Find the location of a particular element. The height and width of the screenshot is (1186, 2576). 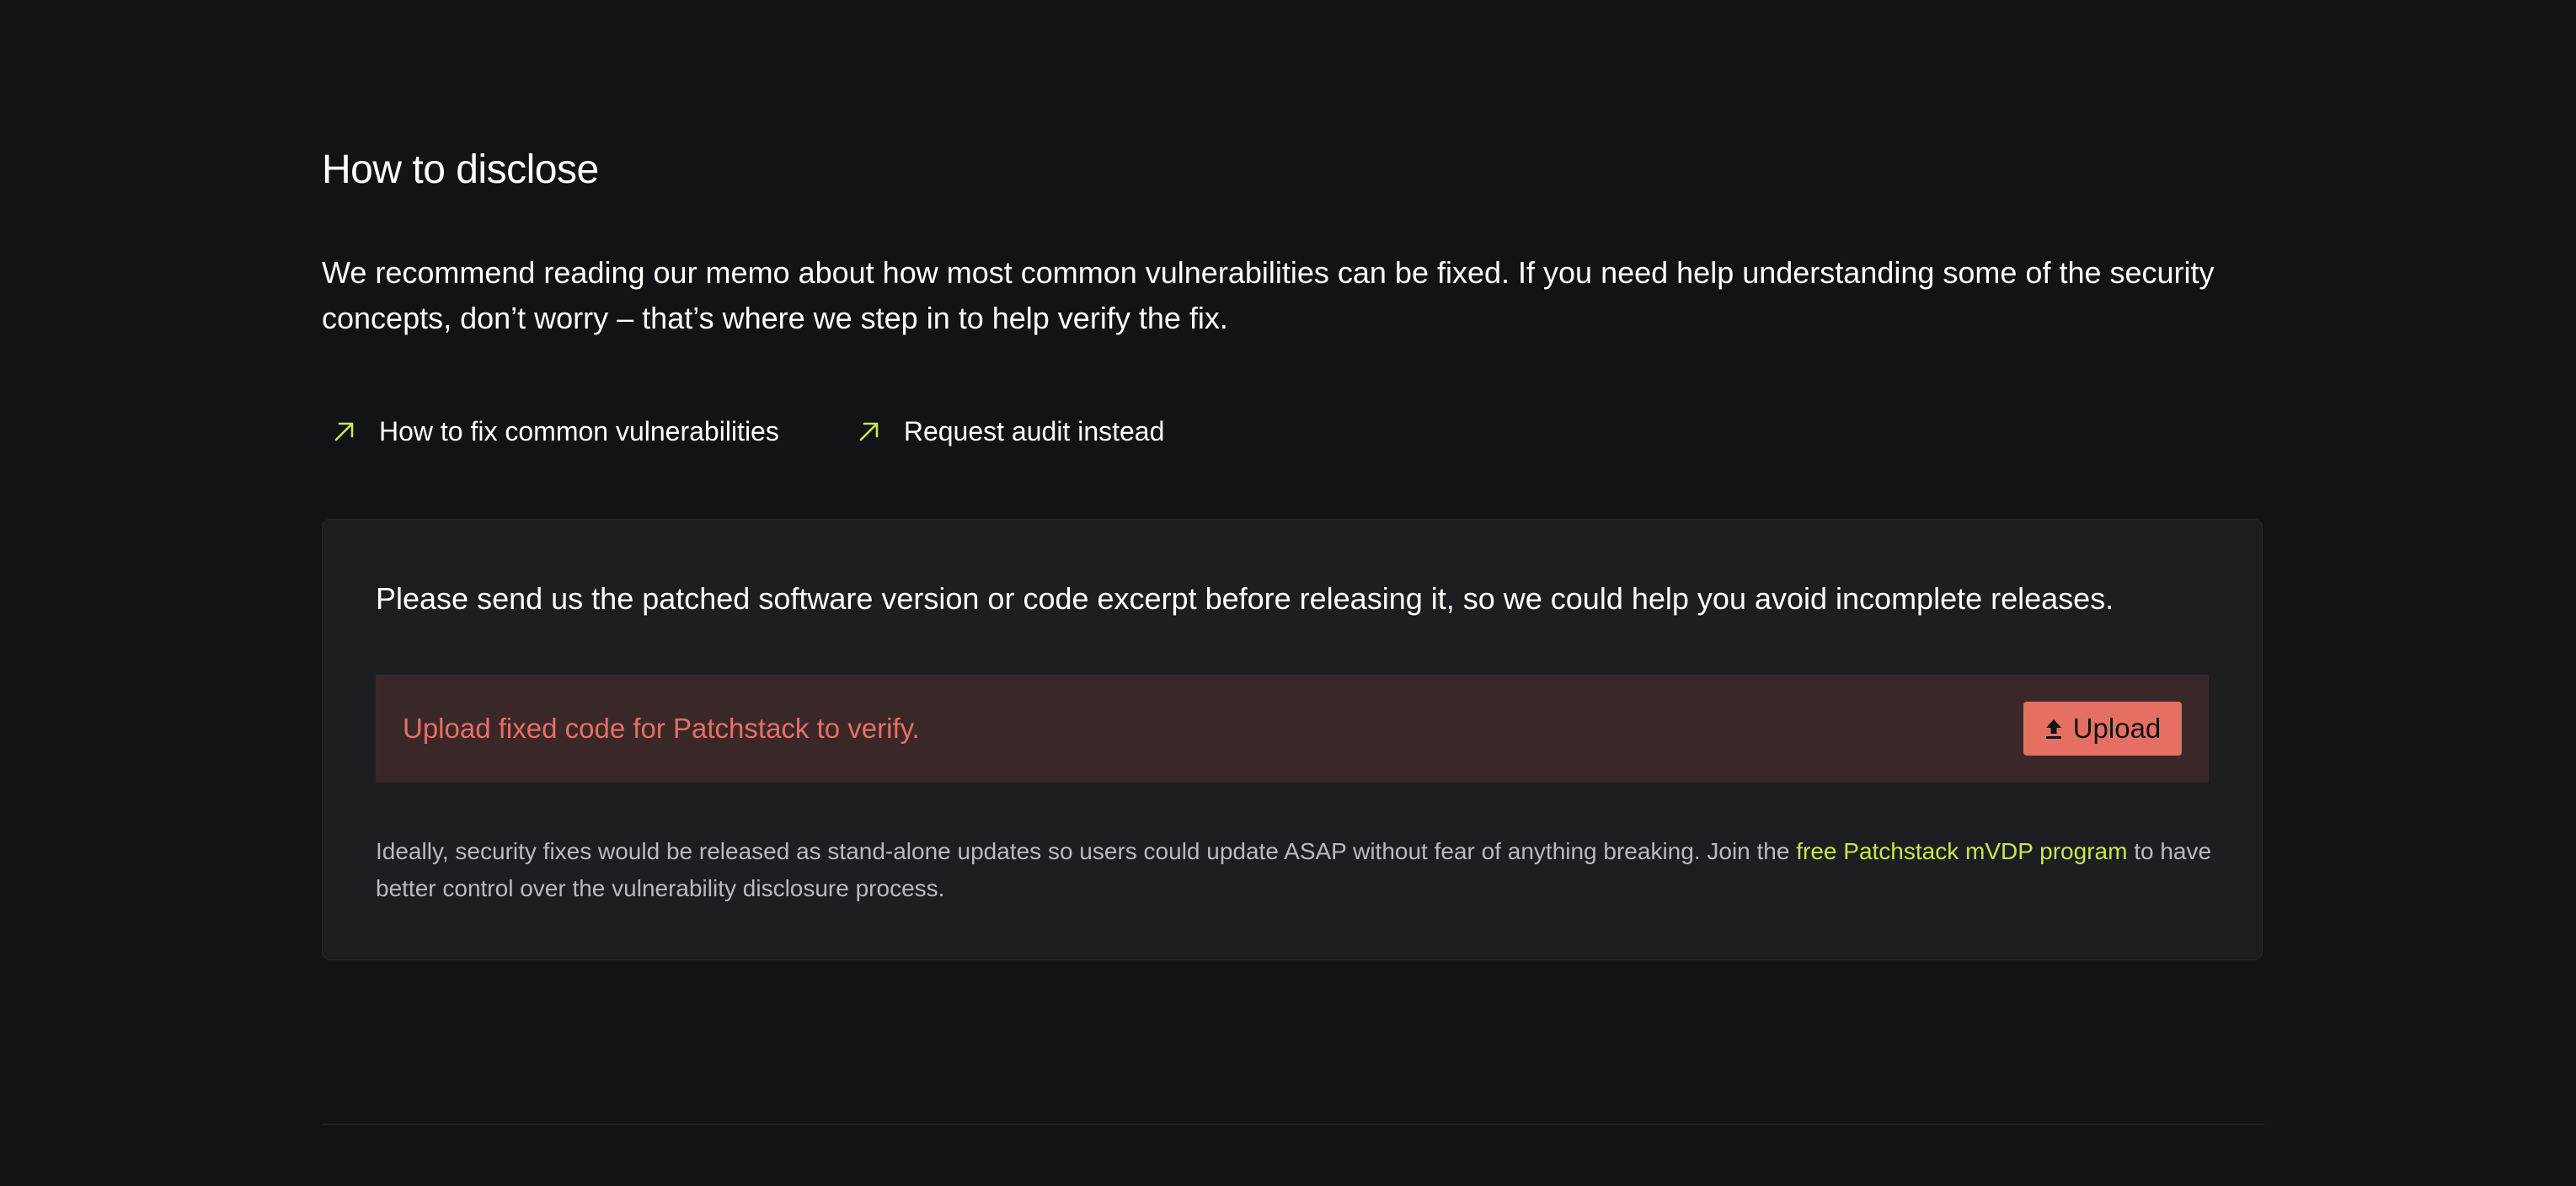

section-divider is located at coordinates (1293, 1124).